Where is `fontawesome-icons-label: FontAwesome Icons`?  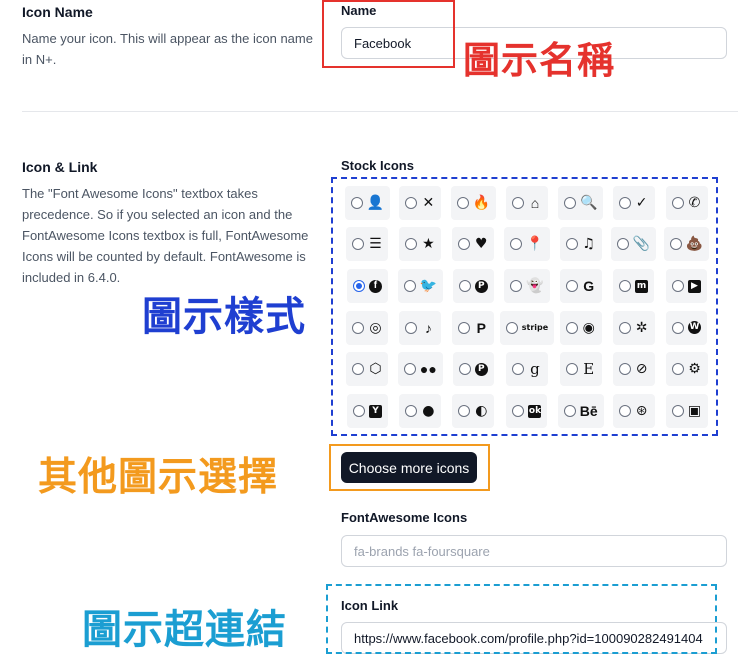
fontawesome-icons-label: FontAwesome Icons is located at coordinates (404, 517).